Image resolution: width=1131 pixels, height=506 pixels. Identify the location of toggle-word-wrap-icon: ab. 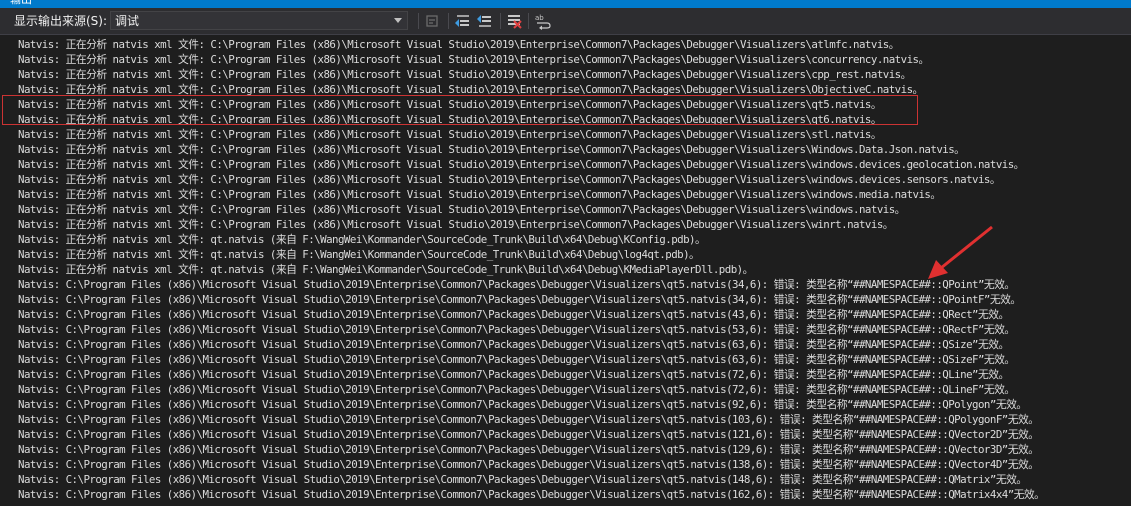
(543, 22).